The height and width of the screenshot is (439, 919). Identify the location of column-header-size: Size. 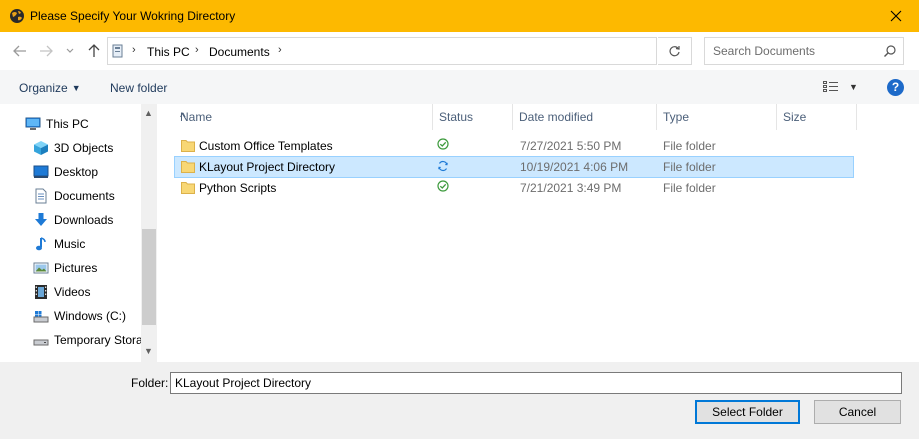
(817, 117).